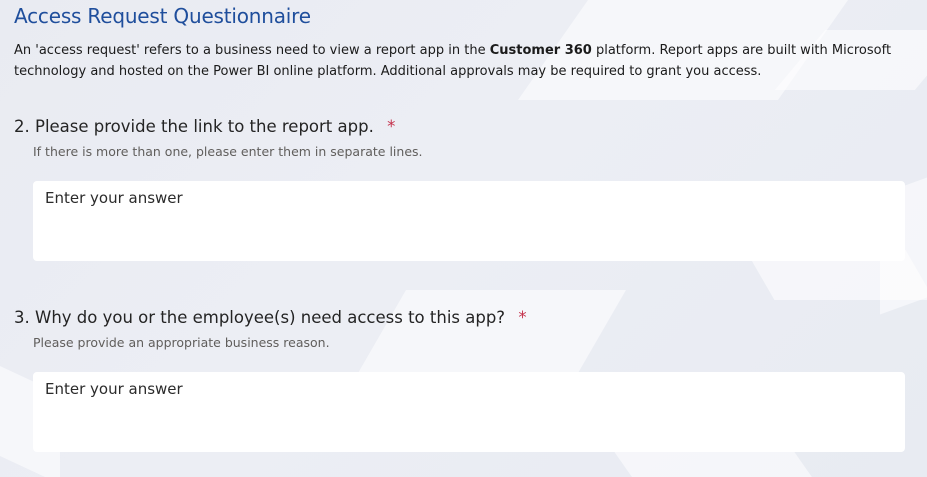 Image resolution: width=927 pixels, height=477 pixels. I want to click on question-3-number: 3., so click(22, 317).